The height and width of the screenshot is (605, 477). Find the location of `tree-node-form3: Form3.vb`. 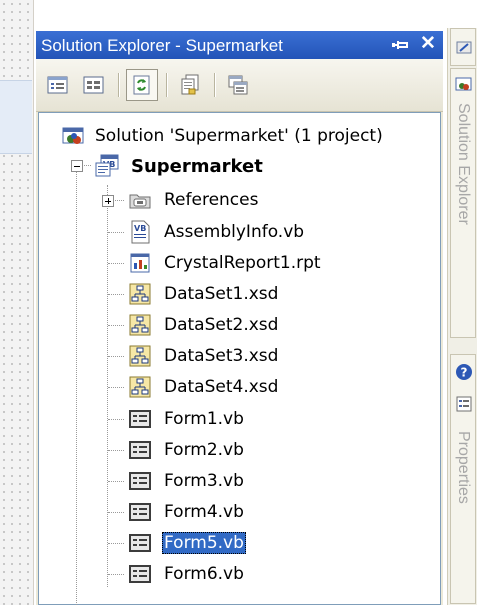

tree-node-form3: Form3.vb is located at coordinates (186, 481).